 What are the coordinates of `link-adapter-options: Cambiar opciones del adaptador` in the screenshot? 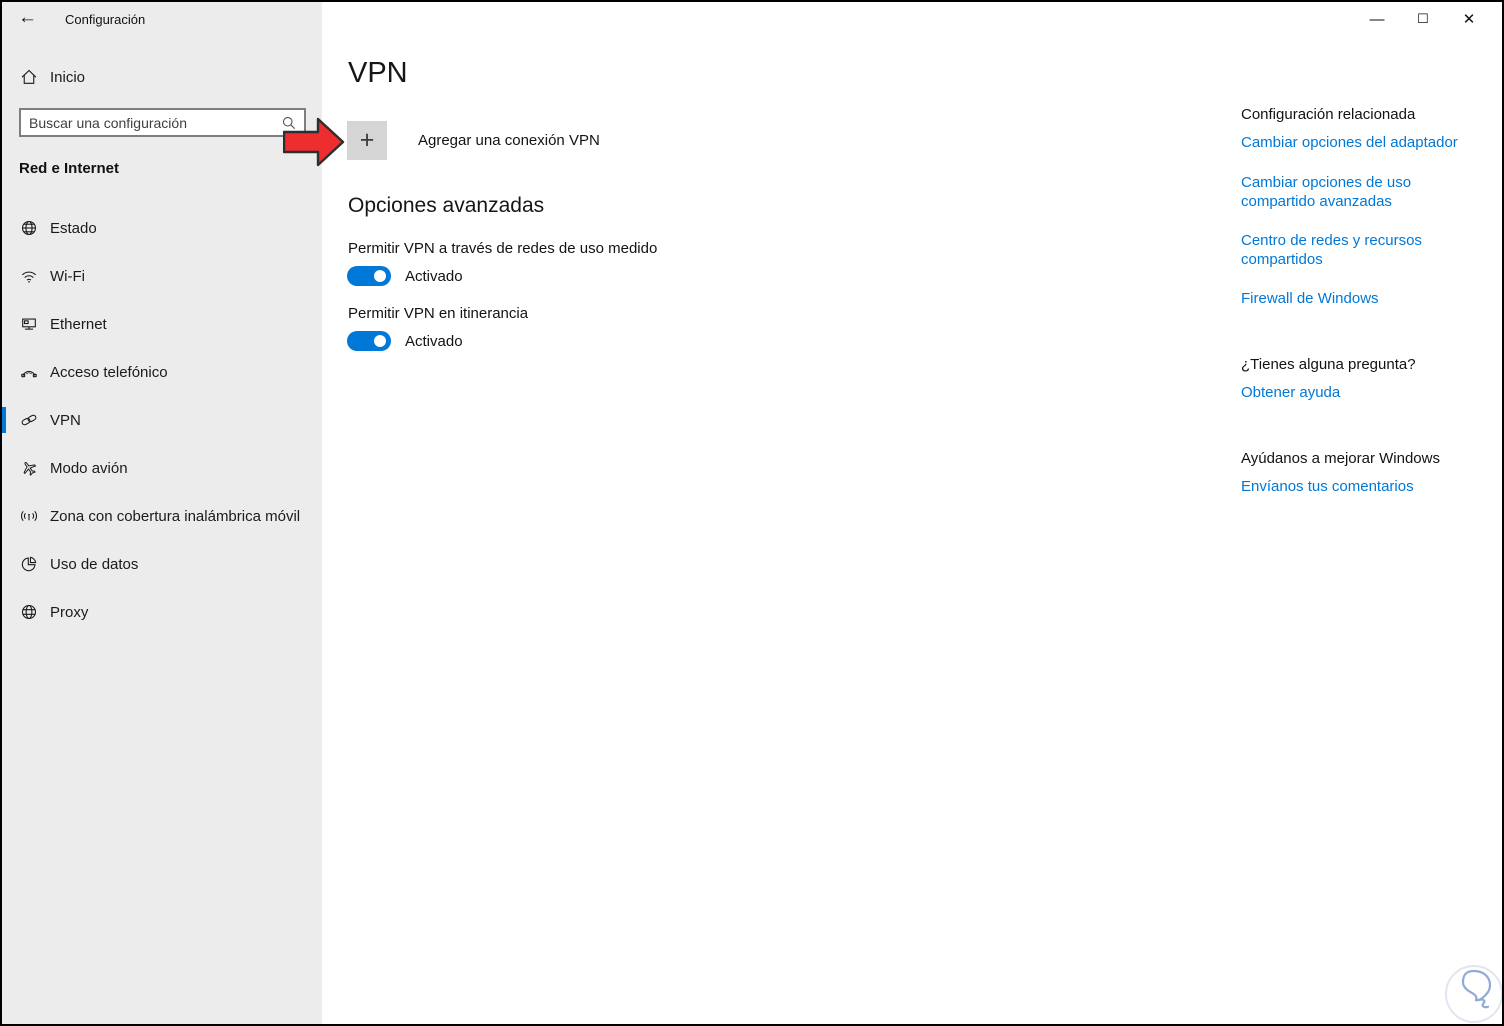 It's located at (1363, 142).